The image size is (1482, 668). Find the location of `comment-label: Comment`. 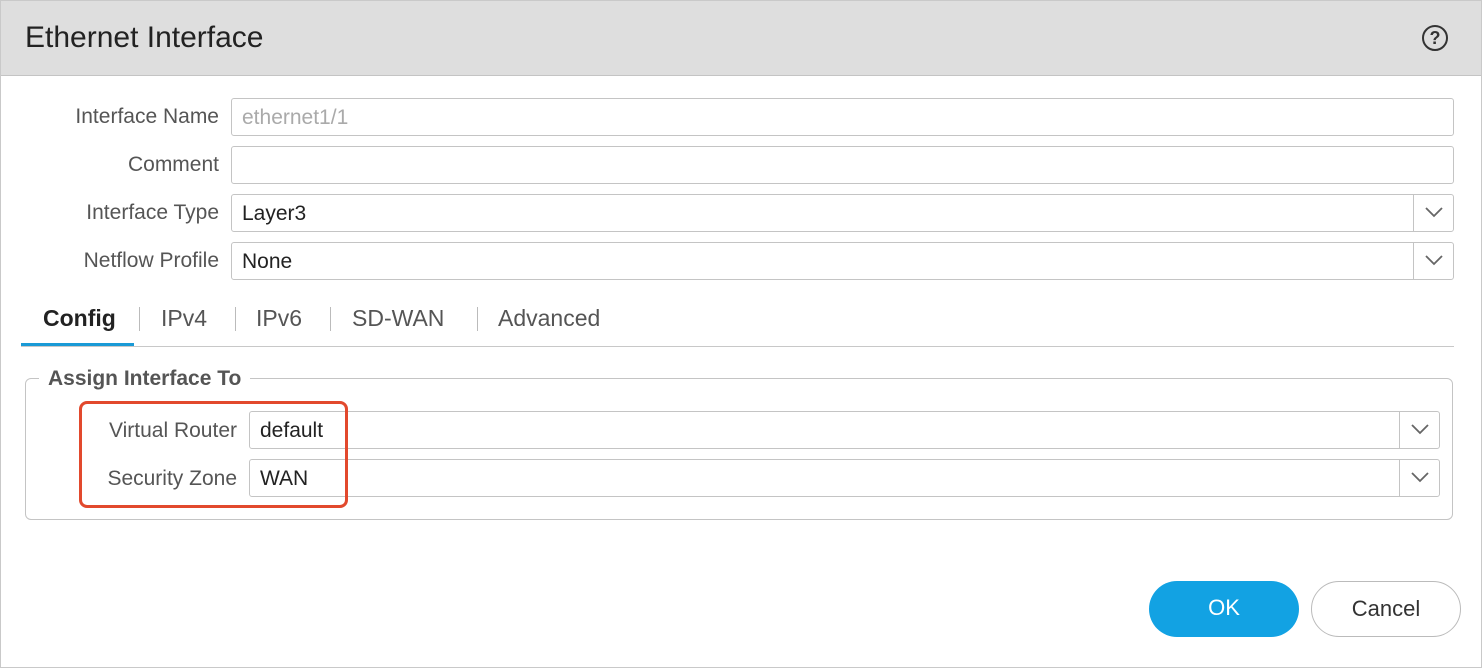

comment-label: Comment is located at coordinates (173, 164).